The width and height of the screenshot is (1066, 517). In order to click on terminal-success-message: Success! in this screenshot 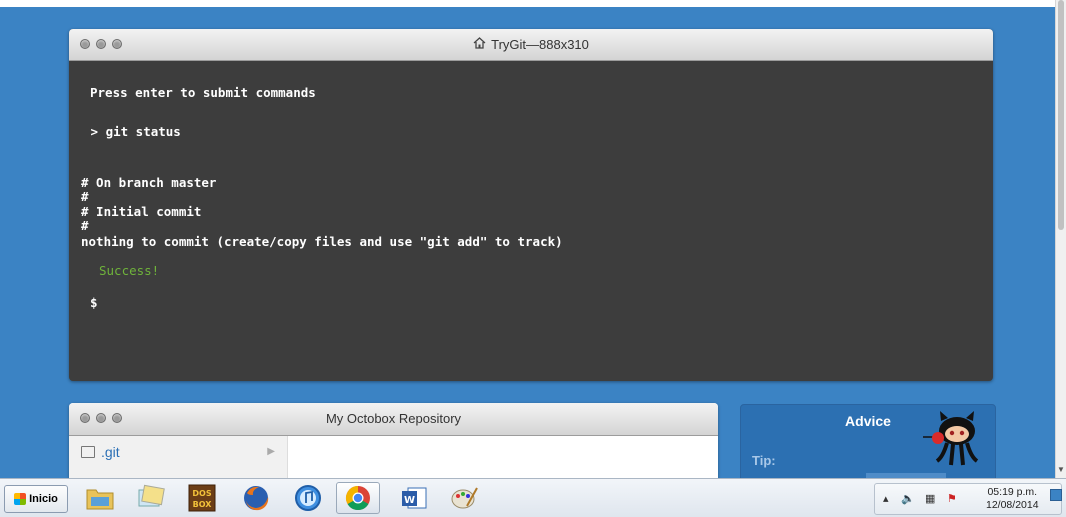, I will do `click(129, 270)`.